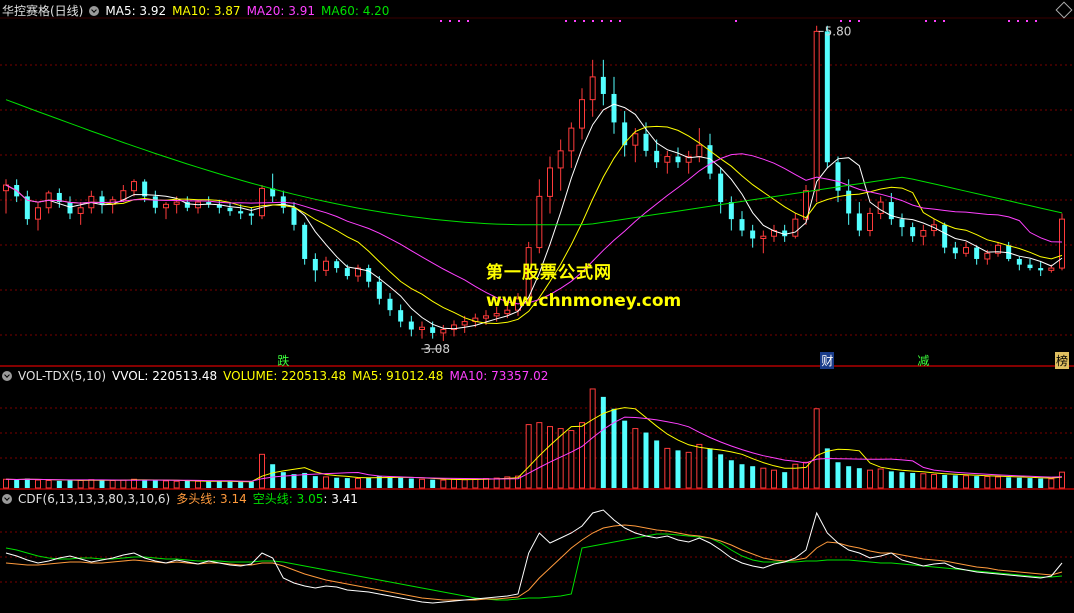 Image resolution: width=1074 pixels, height=613 pixels. I want to click on signal-dots, so click(738, 21).